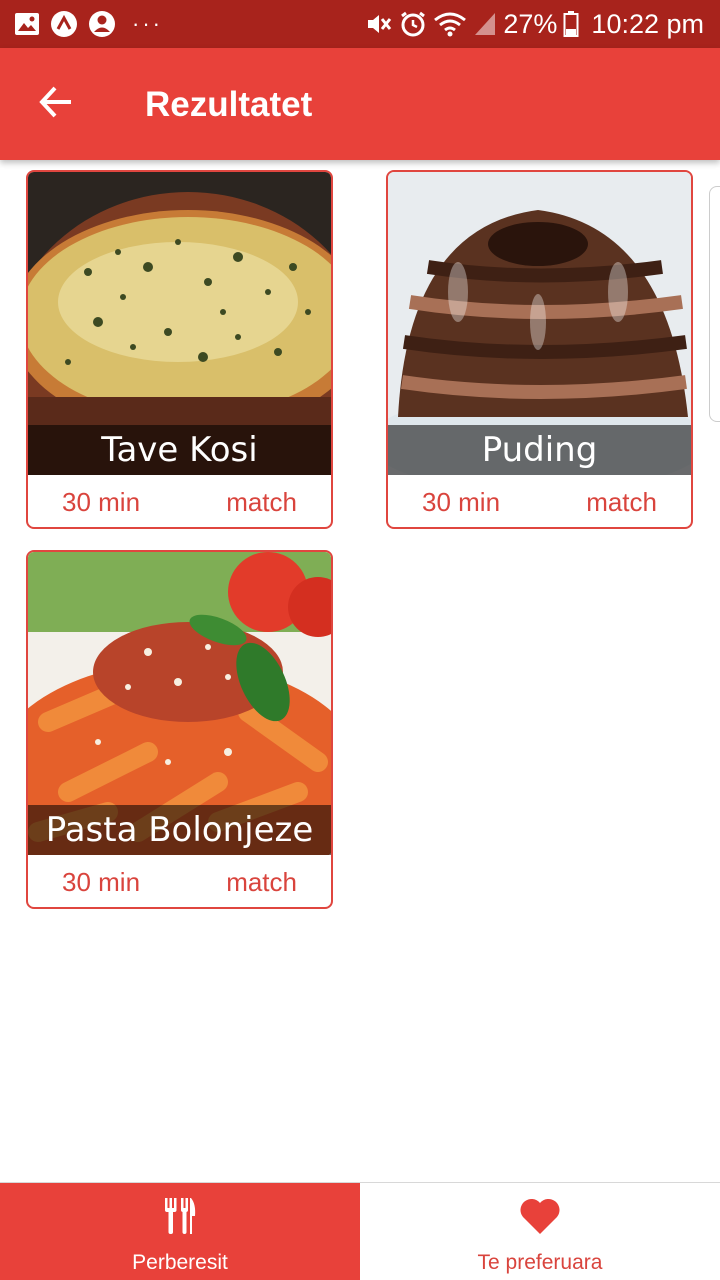  I want to click on more-dots-icon: ···, so click(147, 23).